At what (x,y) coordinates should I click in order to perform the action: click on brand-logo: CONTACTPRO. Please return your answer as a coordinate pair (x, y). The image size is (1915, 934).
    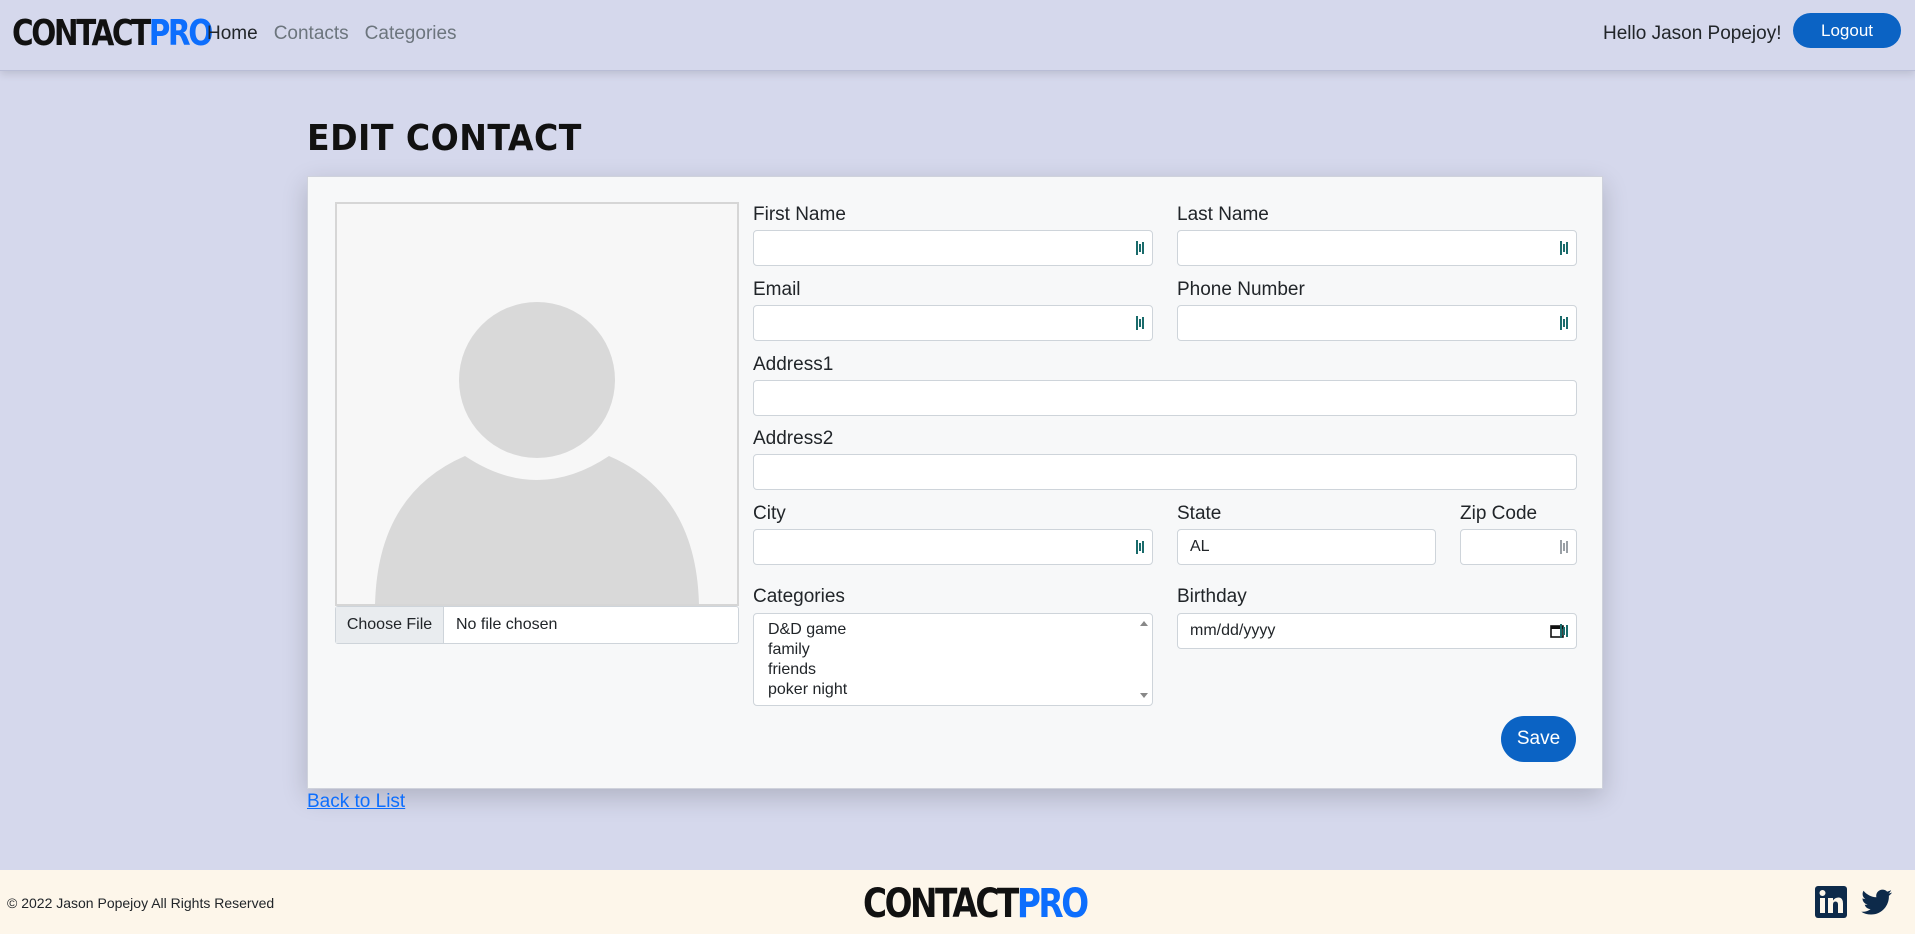
    Looking at the image, I should click on (113, 33).